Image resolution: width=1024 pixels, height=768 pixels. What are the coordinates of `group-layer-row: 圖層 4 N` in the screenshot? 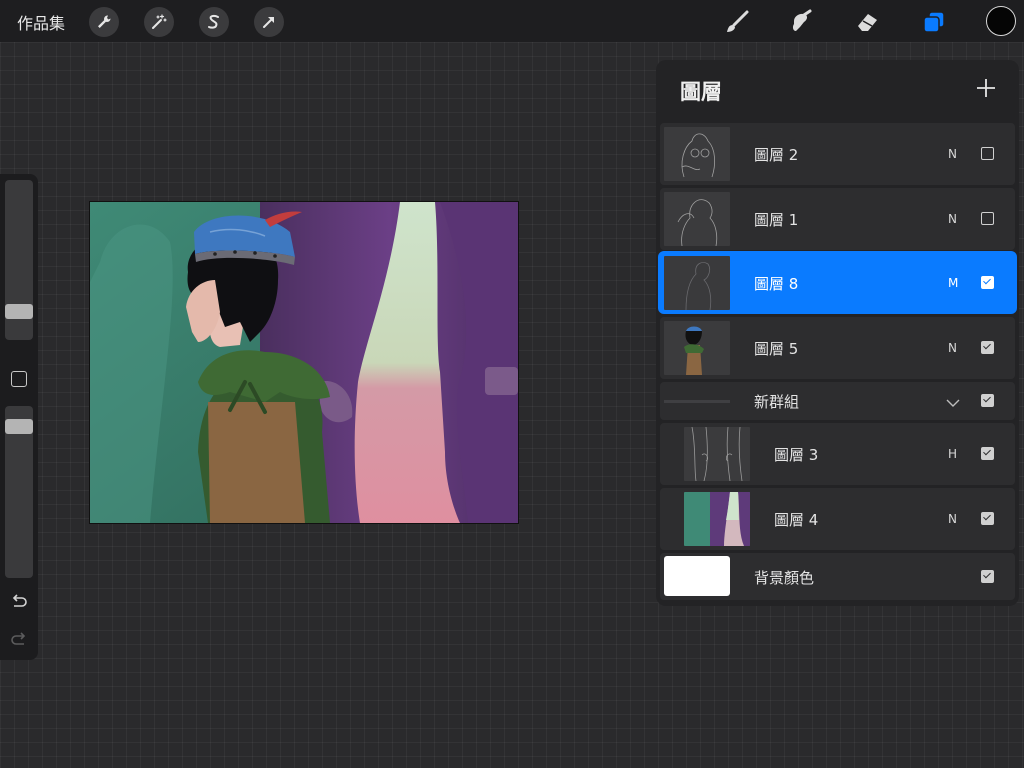 It's located at (837, 519).